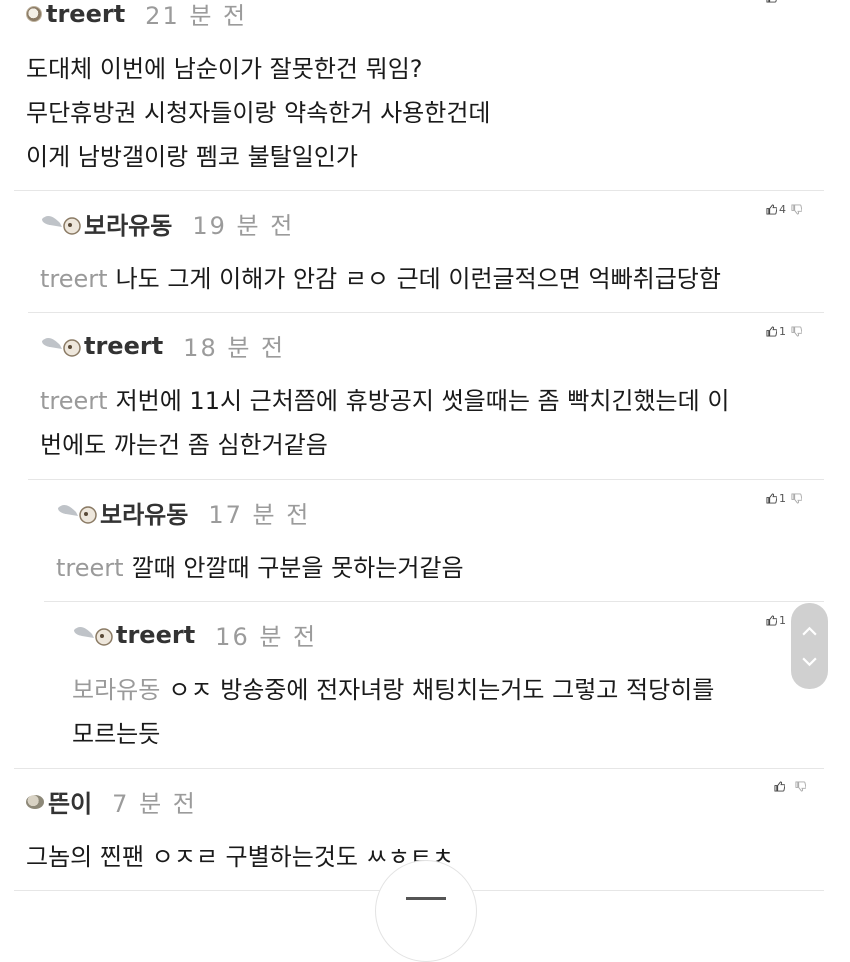 The width and height of the screenshot is (850, 962). I want to click on scroll-top-button, so click(426, 911).